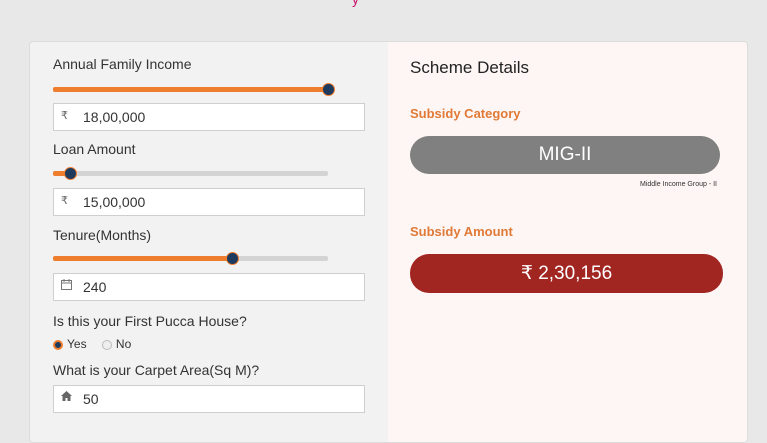  I want to click on tenure-value: 240, so click(95, 287).